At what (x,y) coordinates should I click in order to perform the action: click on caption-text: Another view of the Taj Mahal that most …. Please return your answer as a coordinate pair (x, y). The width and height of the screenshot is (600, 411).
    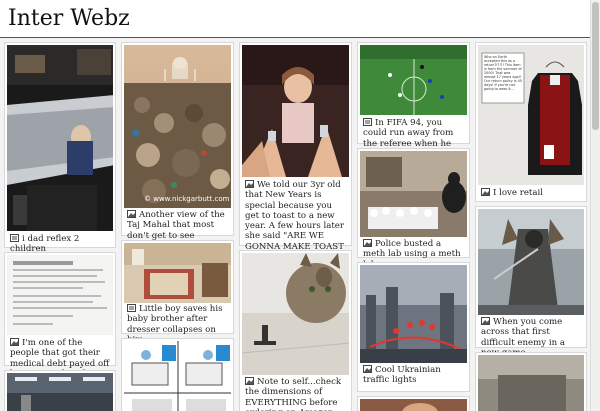
    Looking at the image, I should click on (176, 225).